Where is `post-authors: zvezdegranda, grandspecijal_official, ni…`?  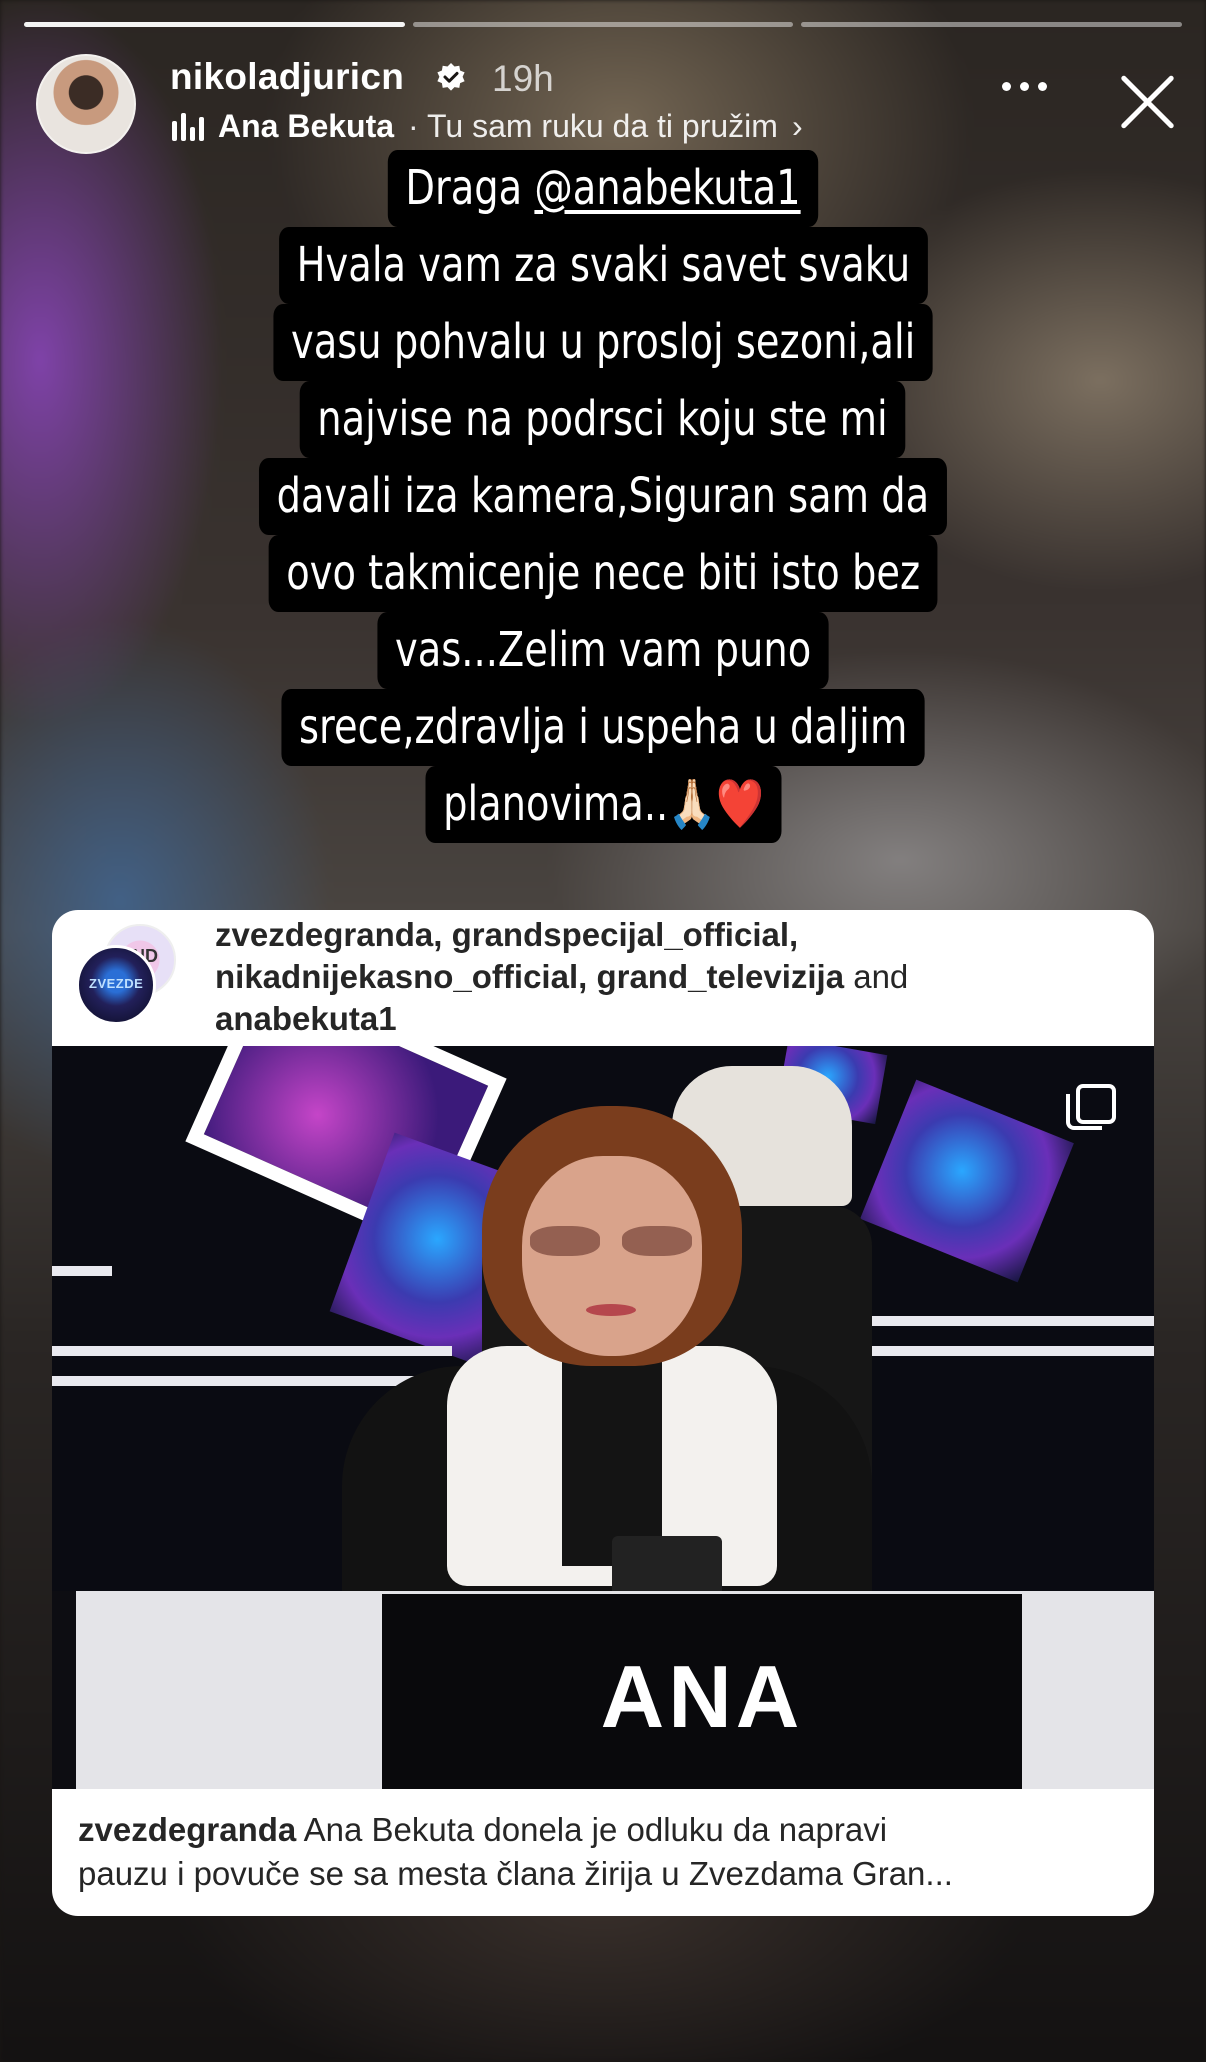 post-authors: zvezdegranda, grandspecijal_official, ni… is located at coordinates (562, 976).